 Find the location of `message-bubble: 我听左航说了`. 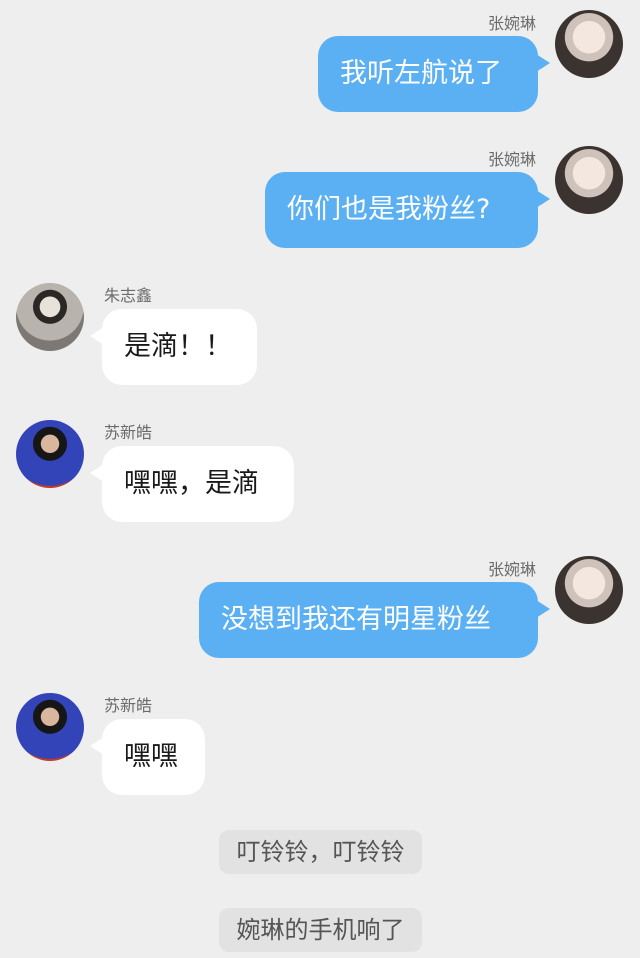

message-bubble: 我听左航说了 is located at coordinates (434, 74).